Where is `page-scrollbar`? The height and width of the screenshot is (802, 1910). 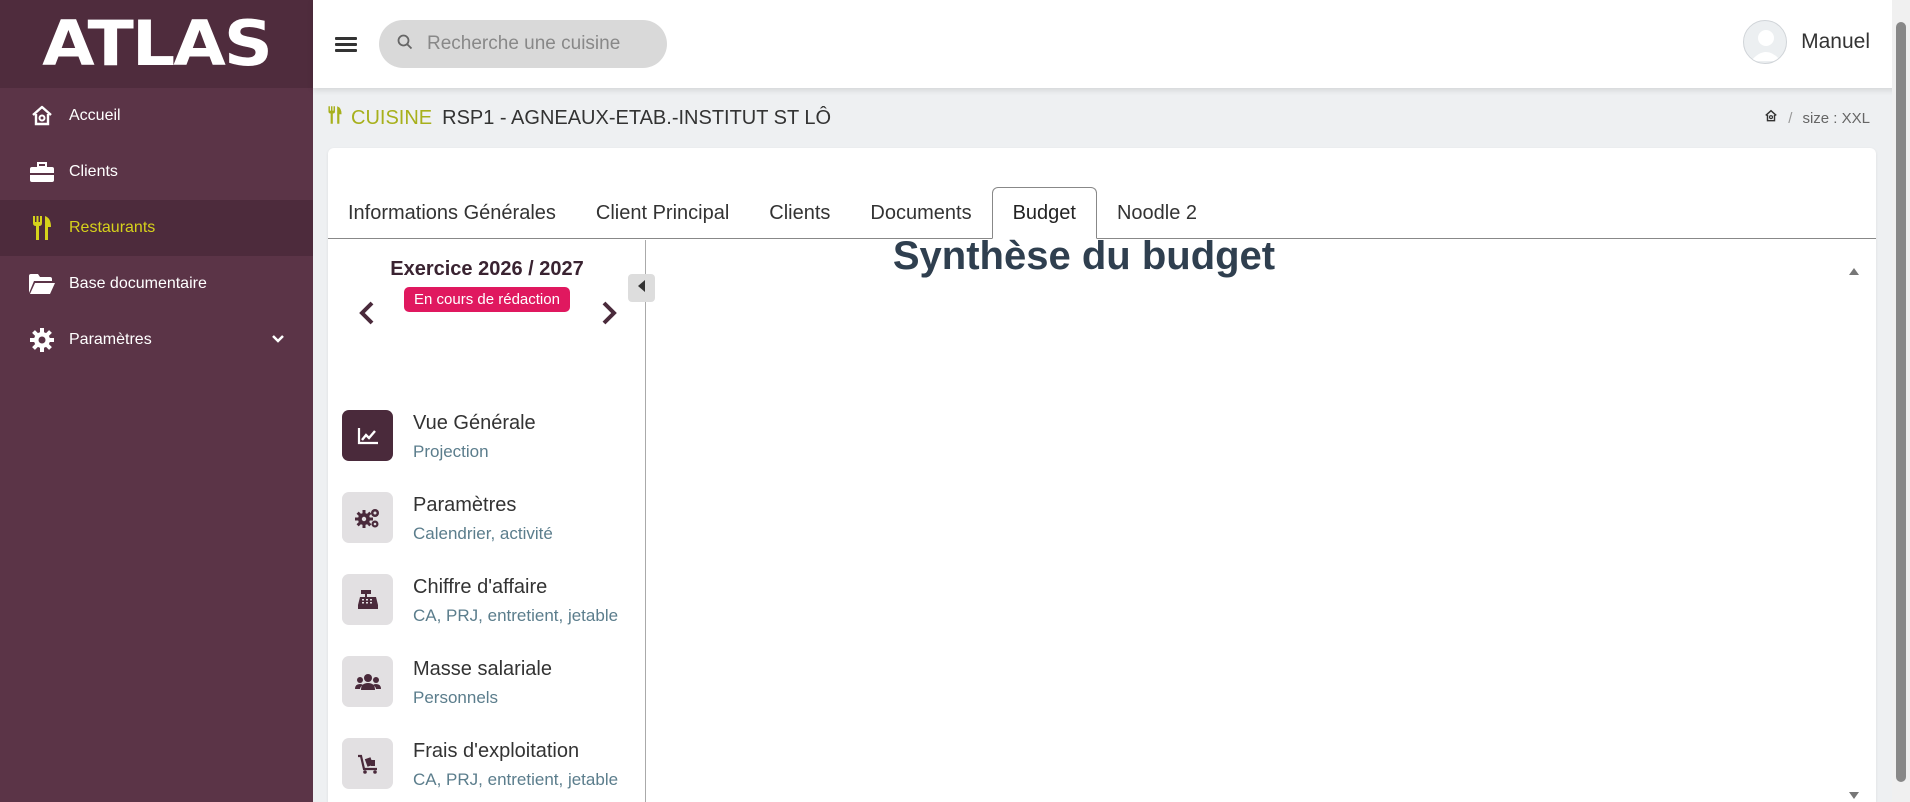 page-scrollbar is located at coordinates (1901, 401).